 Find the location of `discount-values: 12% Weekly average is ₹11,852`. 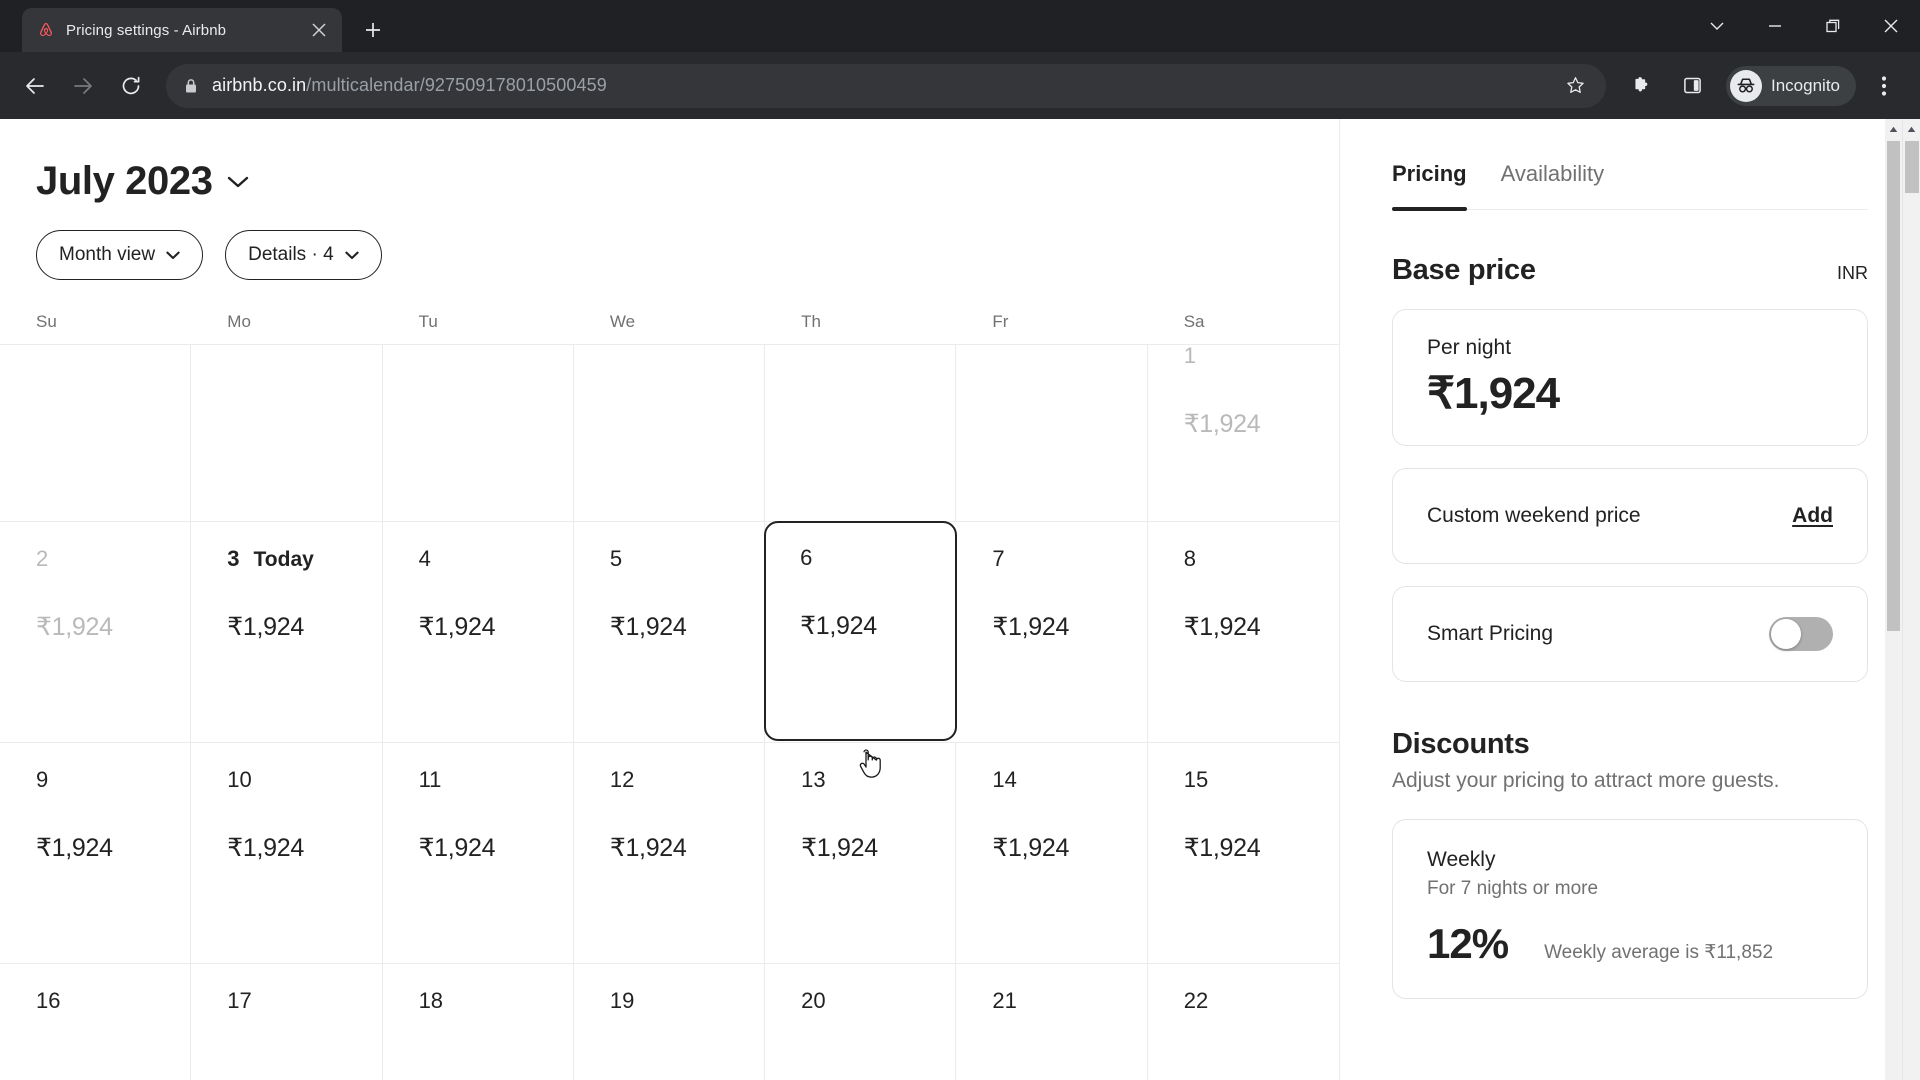

discount-values: 12% Weekly average is ₹11,852 is located at coordinates (1630, 944).